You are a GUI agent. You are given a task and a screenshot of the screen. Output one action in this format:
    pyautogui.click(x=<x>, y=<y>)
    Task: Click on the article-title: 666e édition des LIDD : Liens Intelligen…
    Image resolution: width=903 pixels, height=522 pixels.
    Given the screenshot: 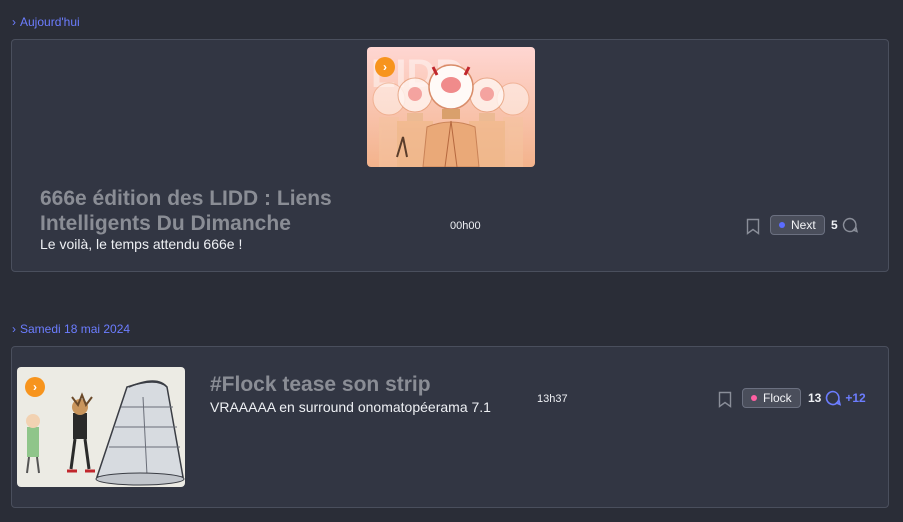 What is the action you would take?
    pyautogui.click(x=220, y=211)
    